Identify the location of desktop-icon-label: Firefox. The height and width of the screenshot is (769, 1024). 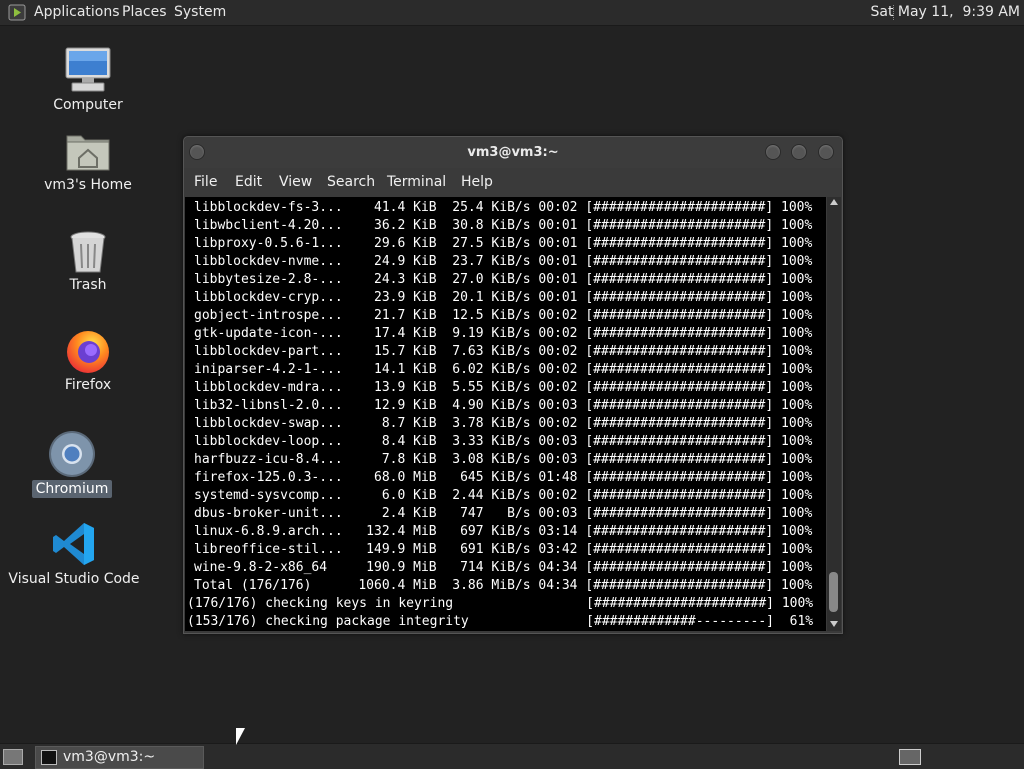
(88, 385).